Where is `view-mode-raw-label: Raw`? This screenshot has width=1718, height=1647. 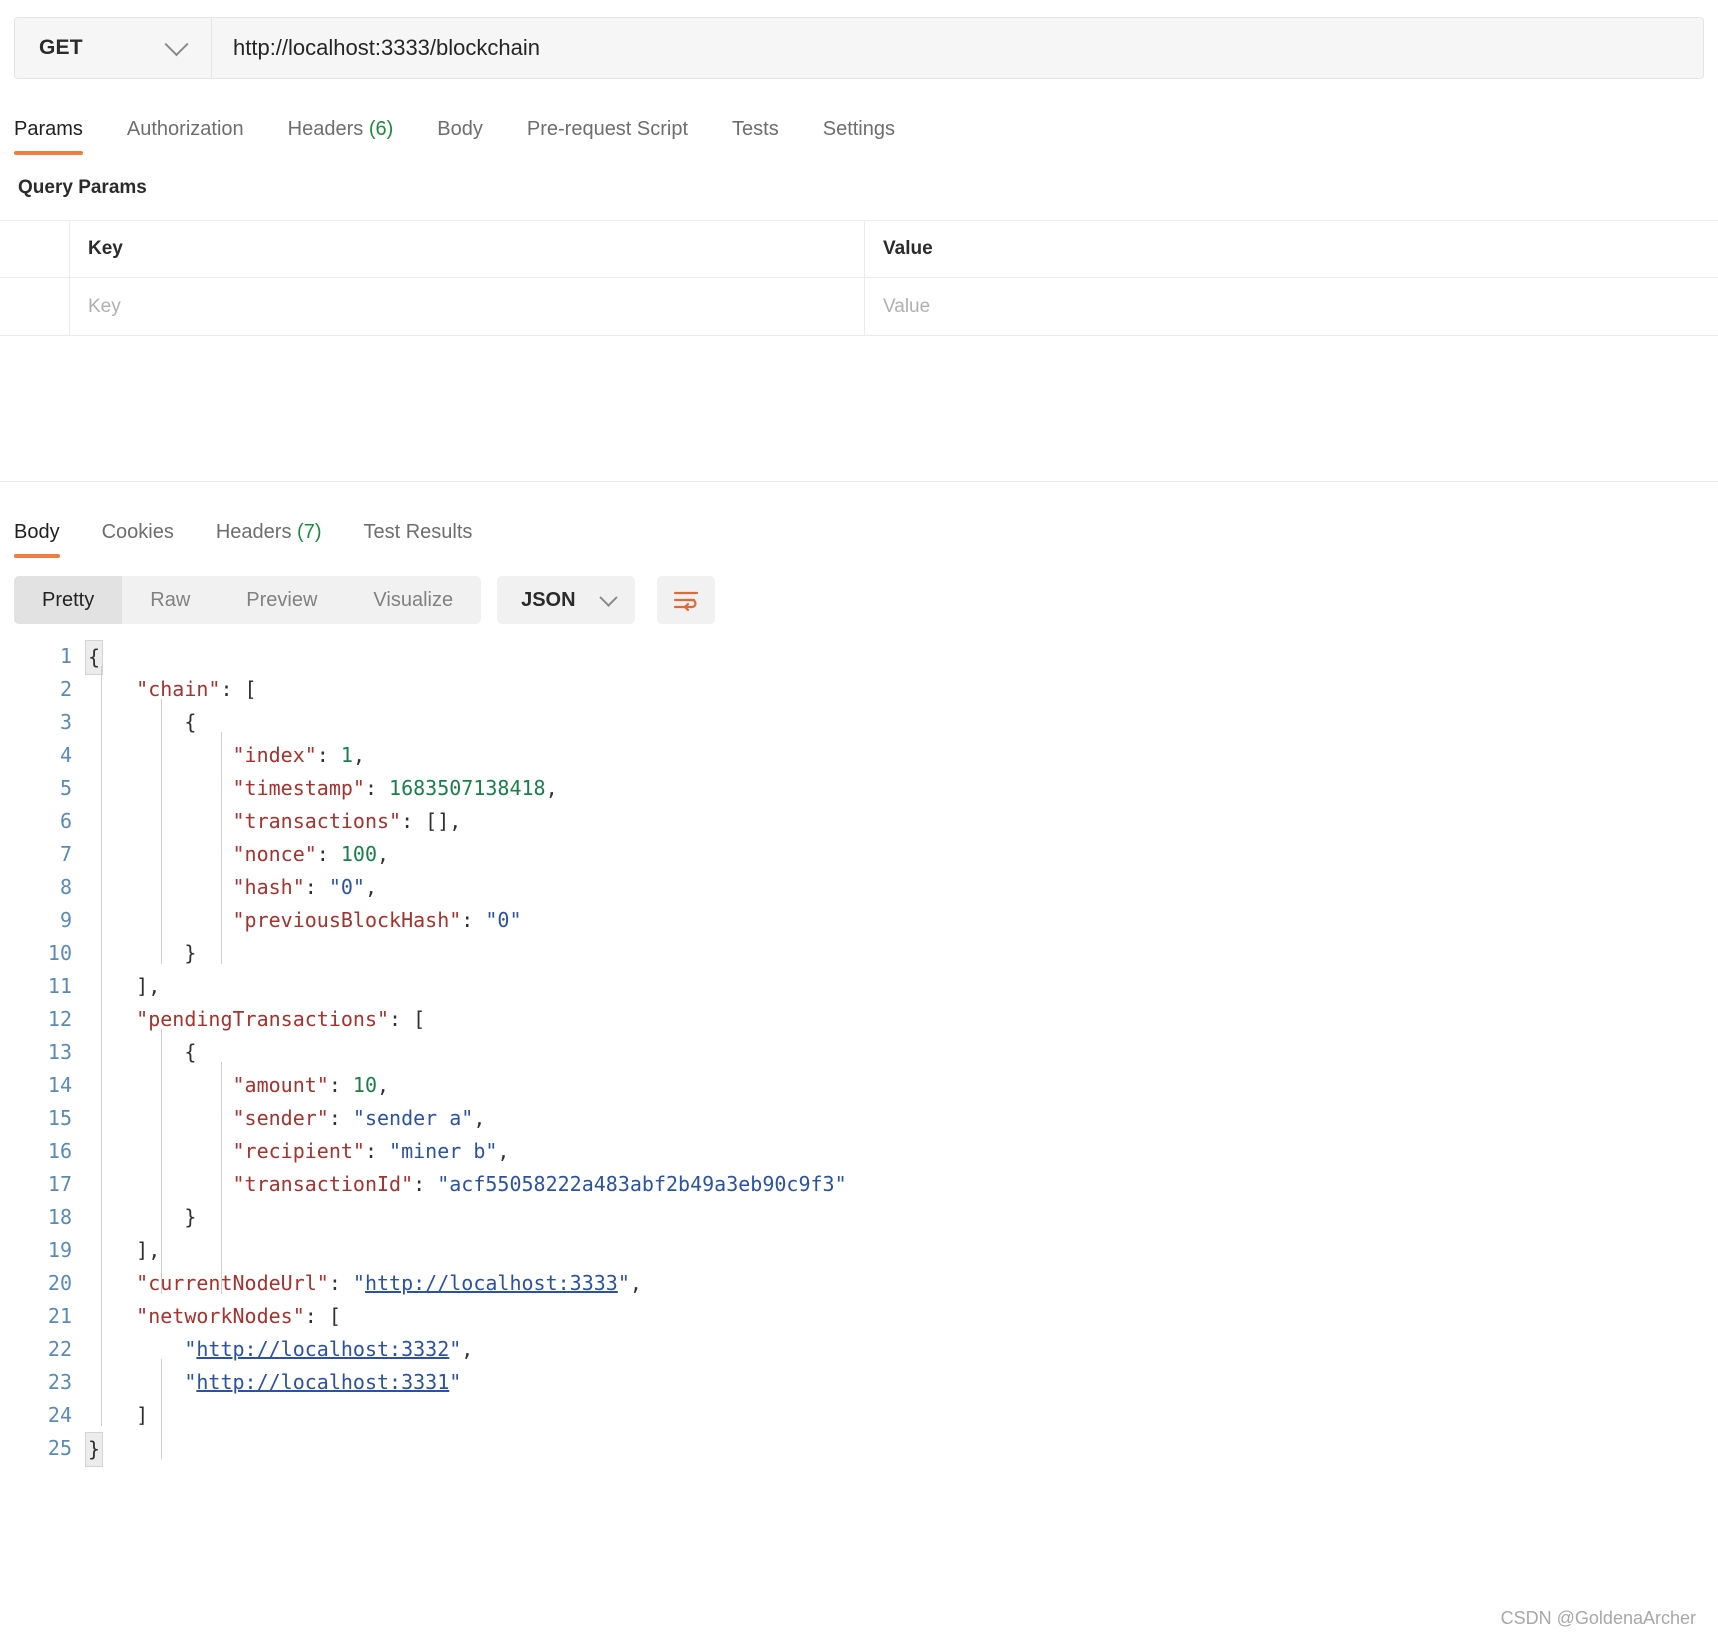 view-mode-raw-label: Raw is located at coordinates (170, 599).